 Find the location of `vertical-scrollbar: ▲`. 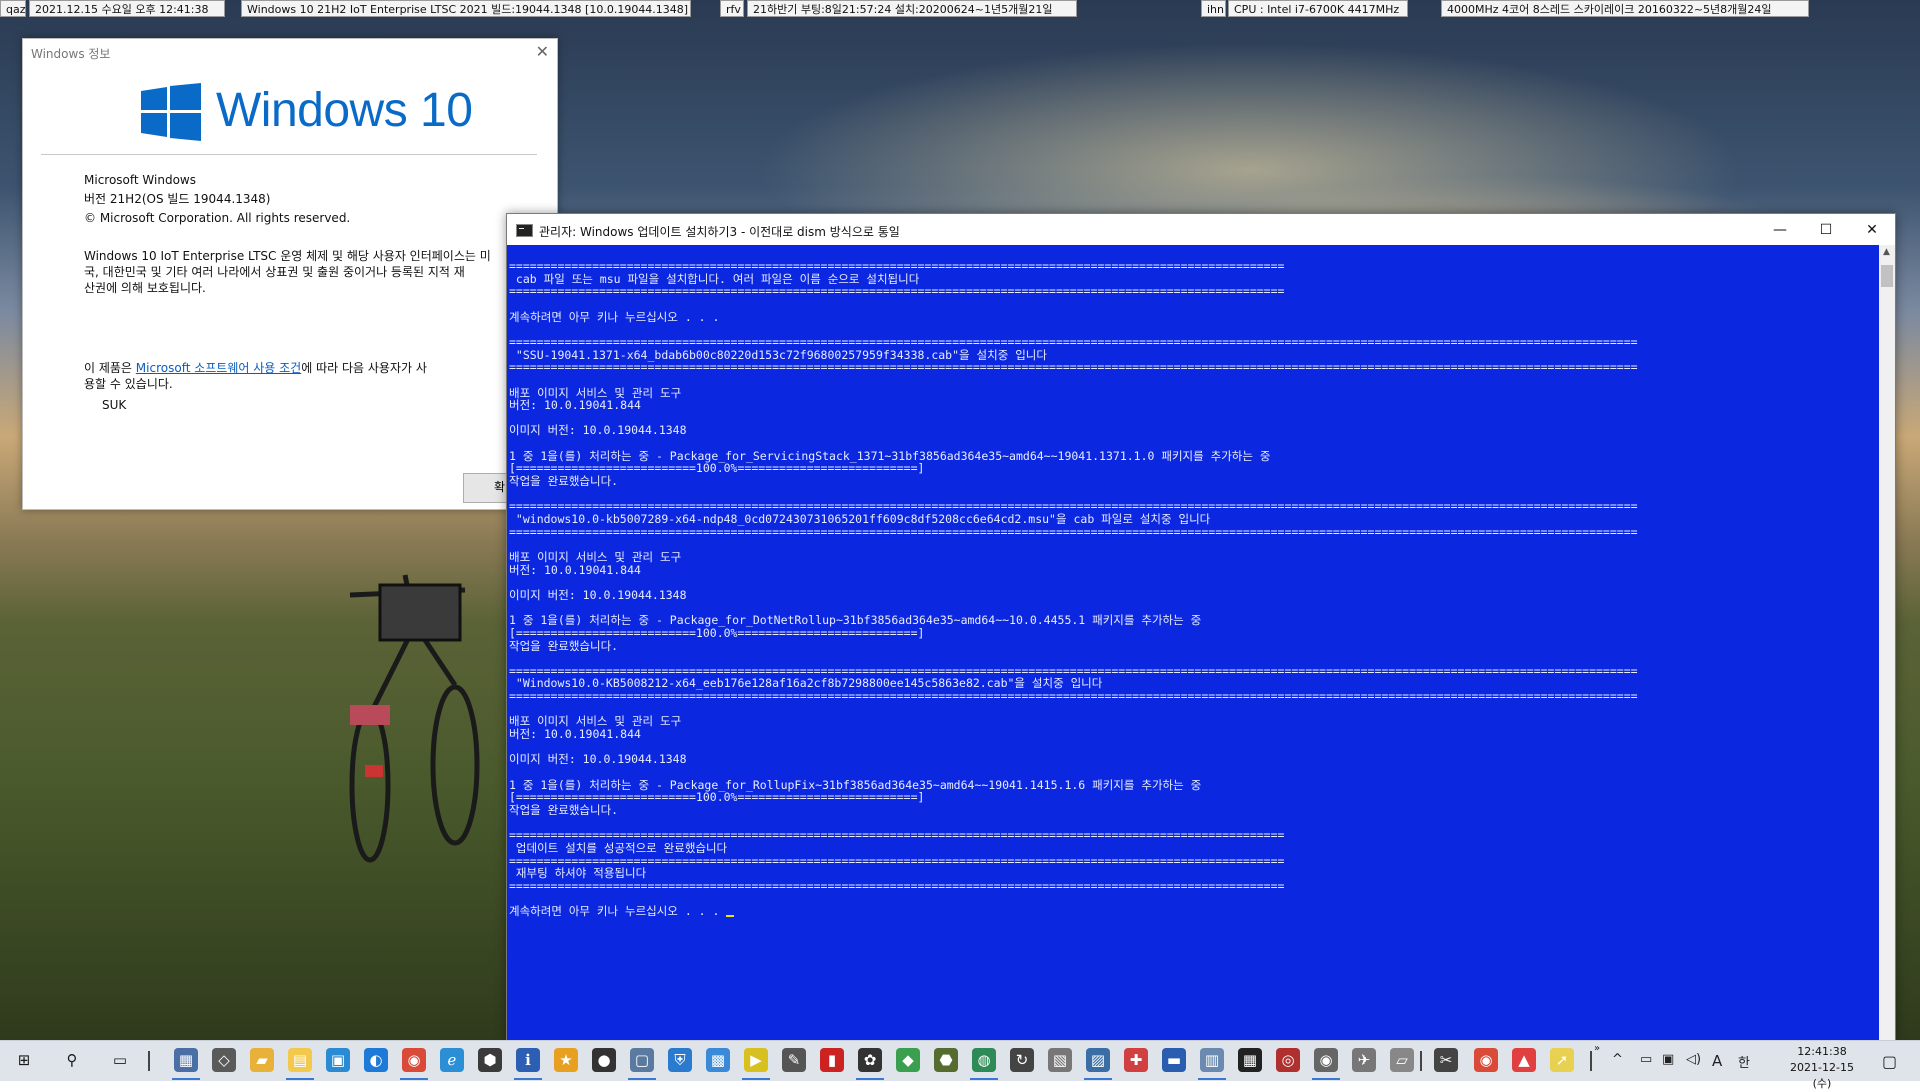

vertical-scrollbar: ▲ is located at coordinates (1887, 643).